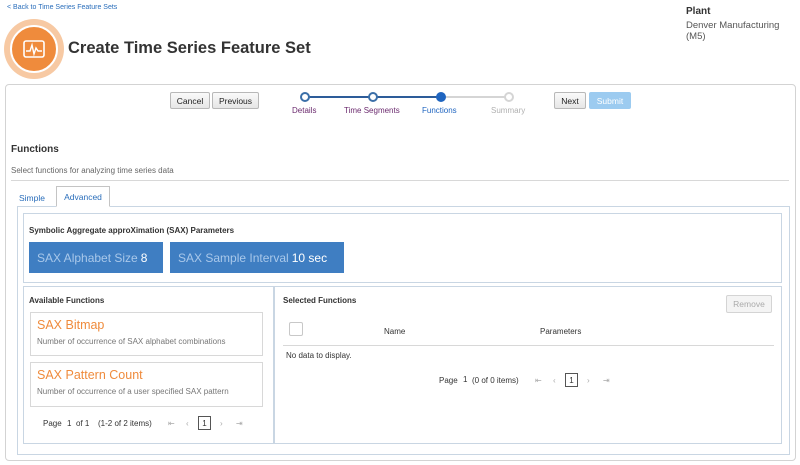 This screenshot has height=465, width=800. I want to click on wizard-remaining-line, so click(475, 97).